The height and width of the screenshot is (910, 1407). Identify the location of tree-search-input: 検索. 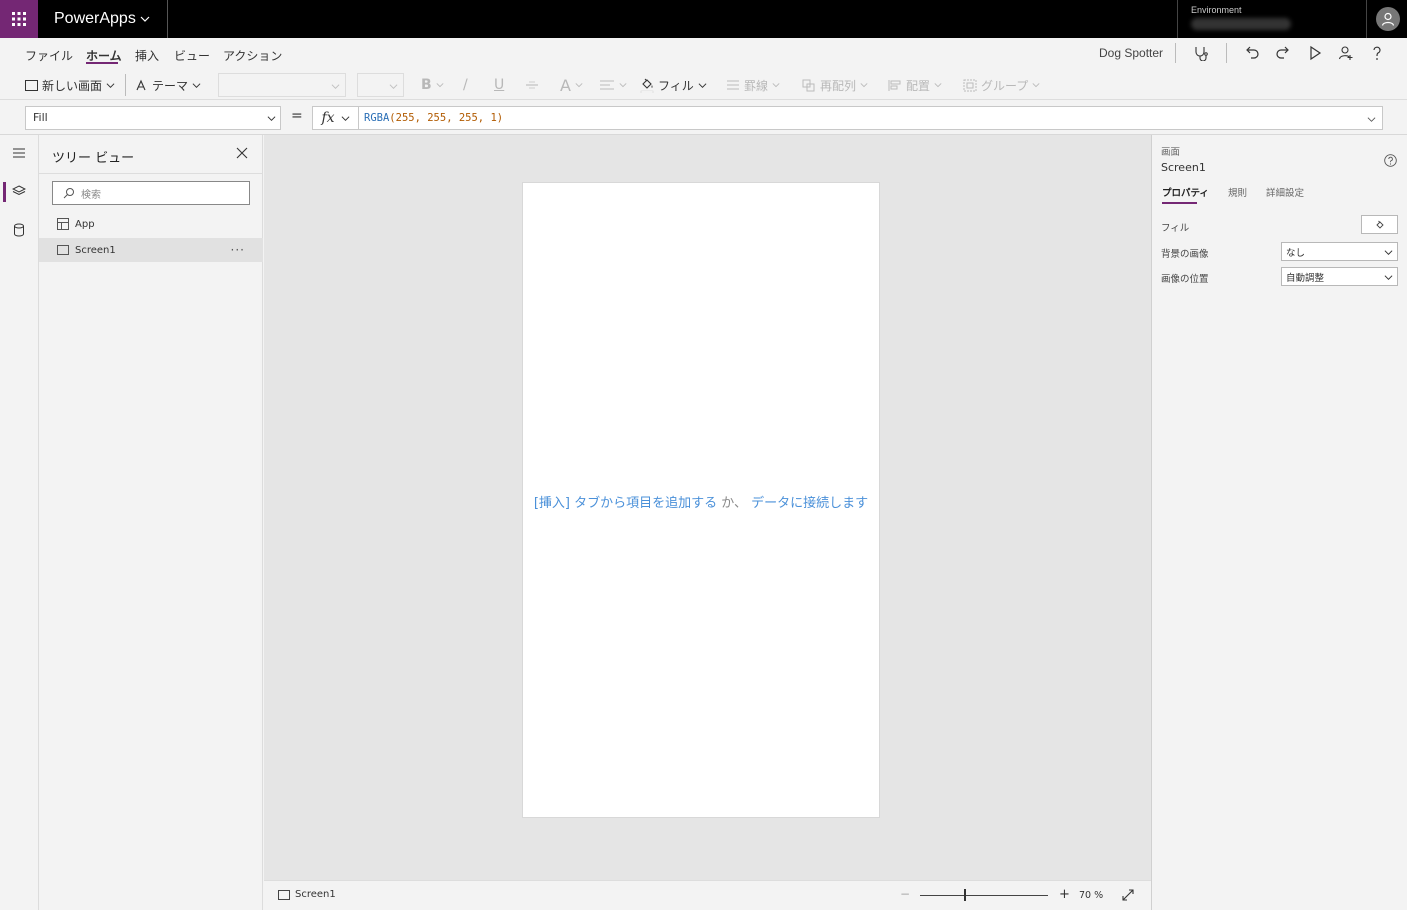
(151, 193).